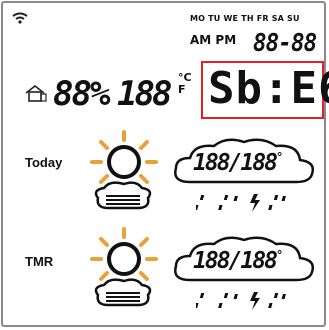 The image size is (329, 330). What do you see at coordinates (279, 157) in the screenshot?
I see `today-degree: °` at bounding box center [279, 157].